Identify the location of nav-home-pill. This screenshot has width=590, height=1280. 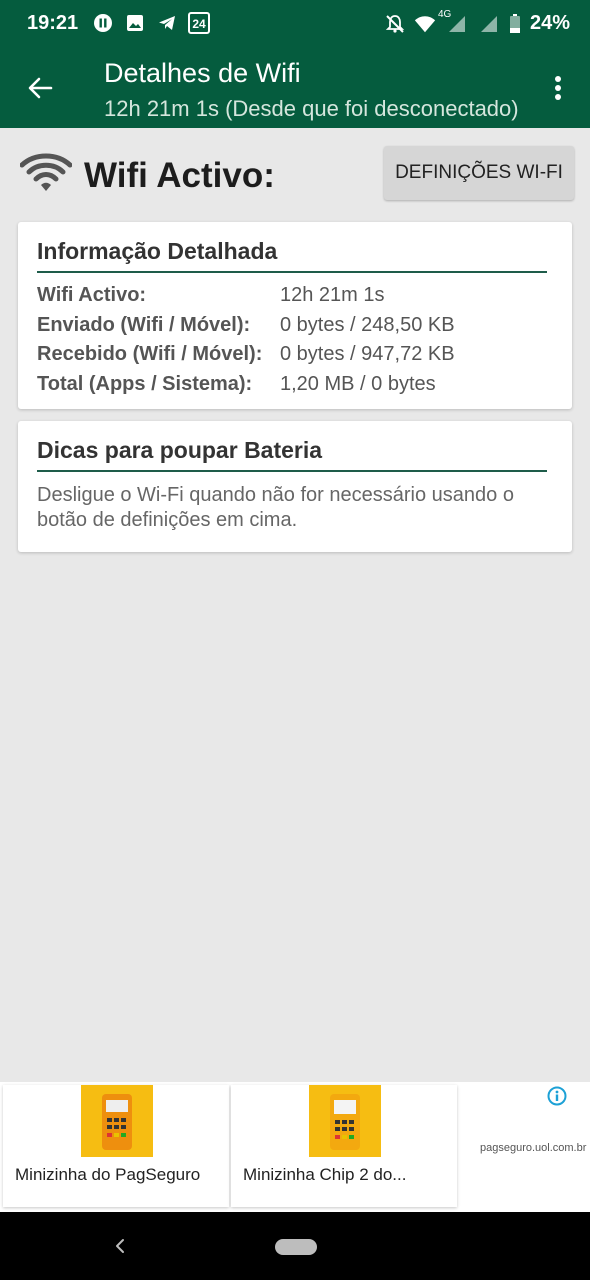
(296, 1247).